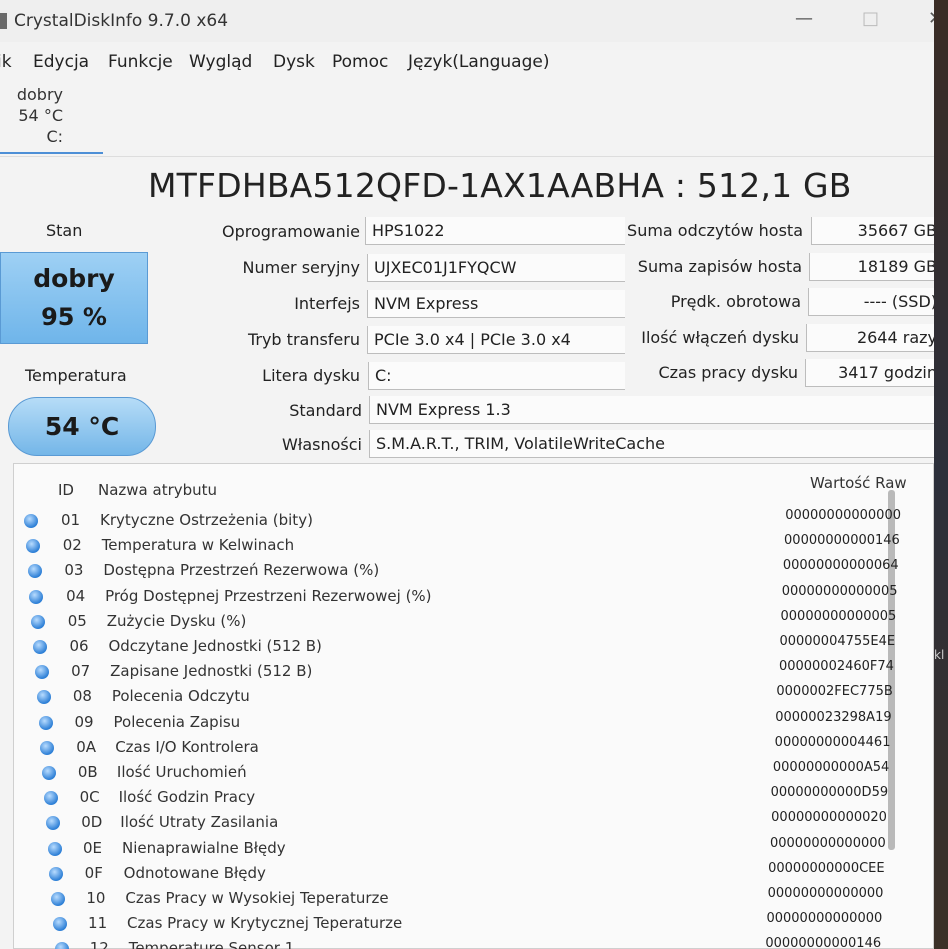  What do you see at coordinates (467, 822) in the screenshot?
I see `table-row: 0D Ilość Utraty Zasilania 00000000000020` at bounding box center [467, 822].